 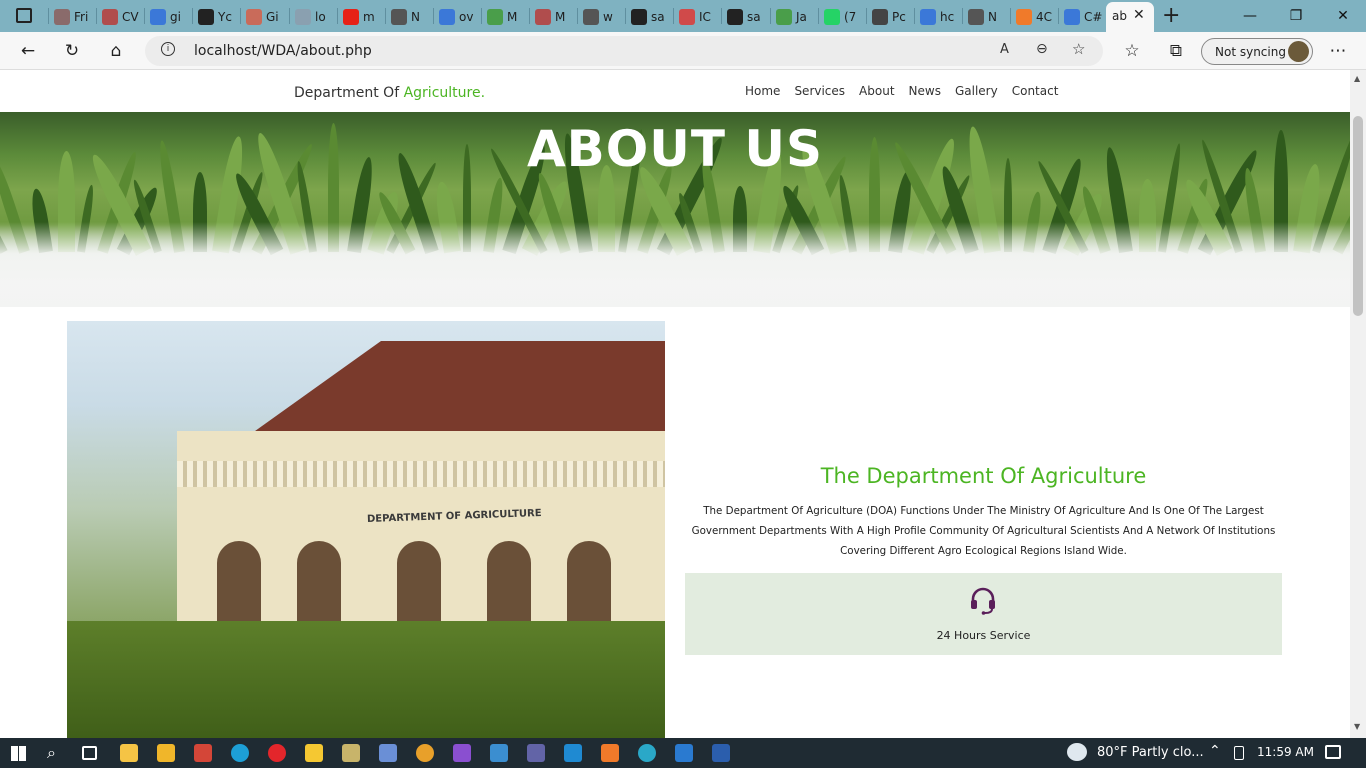 I want to click on file-explorer-icon, so click(x=129, y=753).